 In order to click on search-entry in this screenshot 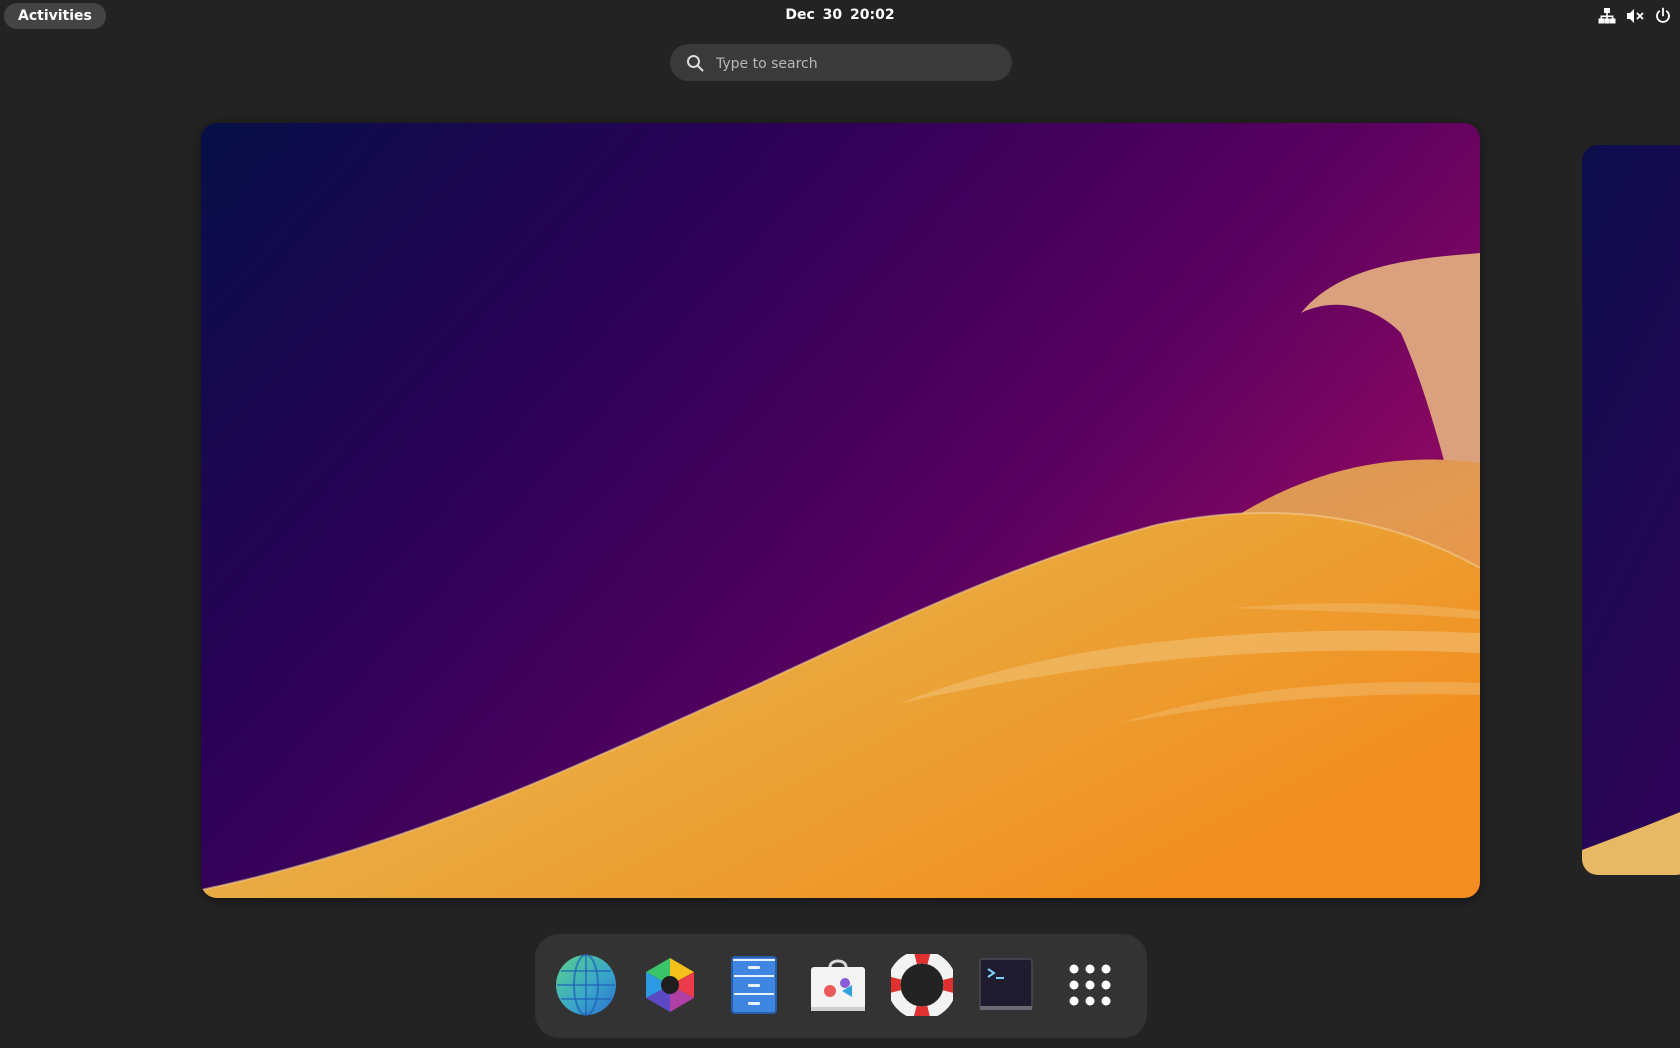, I will do `click(841, 63)`.